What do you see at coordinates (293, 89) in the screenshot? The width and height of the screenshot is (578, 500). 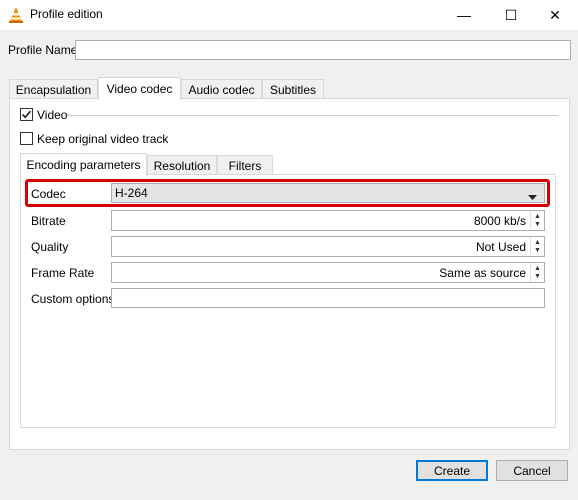 I see `tab-subtitles: Subtitles` at bounding box center [293, 89].